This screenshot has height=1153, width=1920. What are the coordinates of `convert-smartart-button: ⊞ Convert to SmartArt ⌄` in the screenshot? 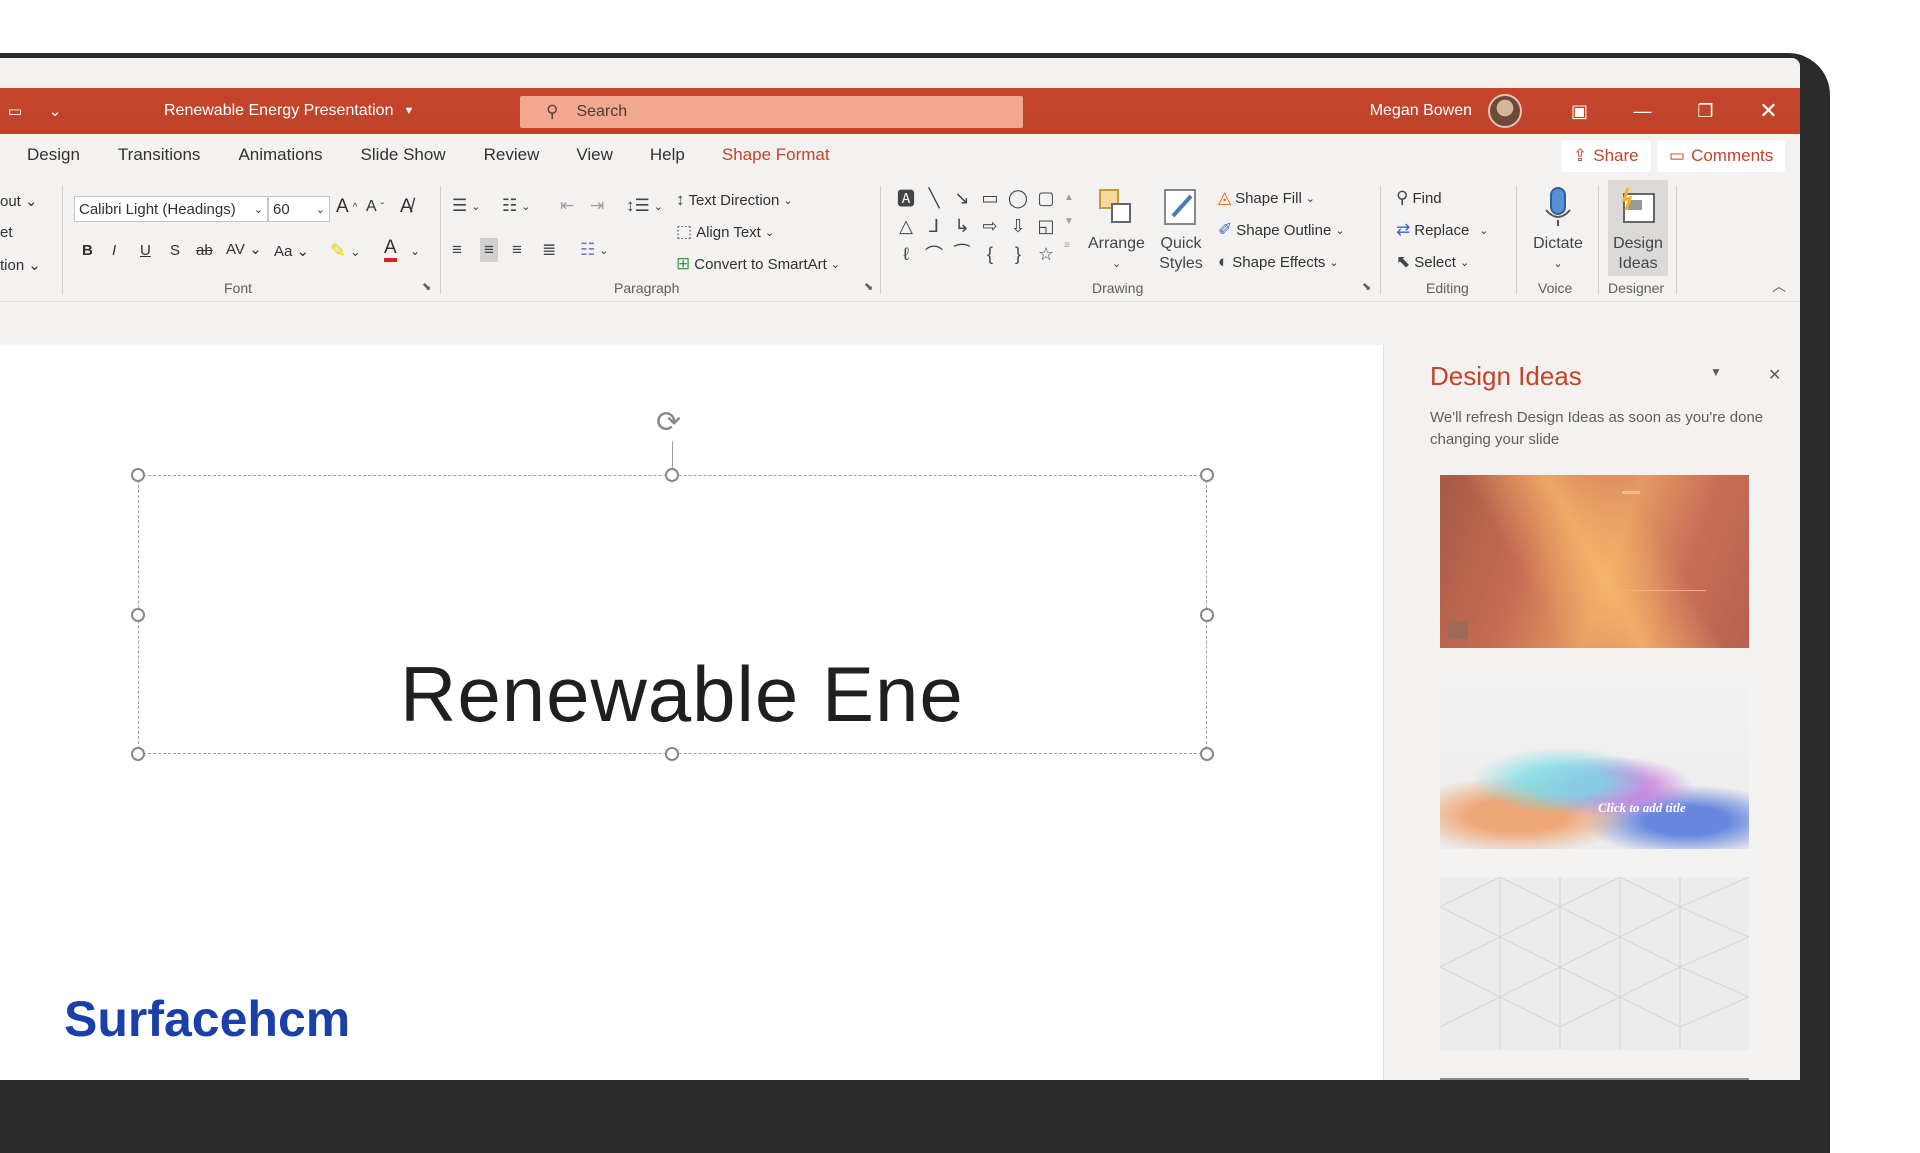 It's located at (758, 264).